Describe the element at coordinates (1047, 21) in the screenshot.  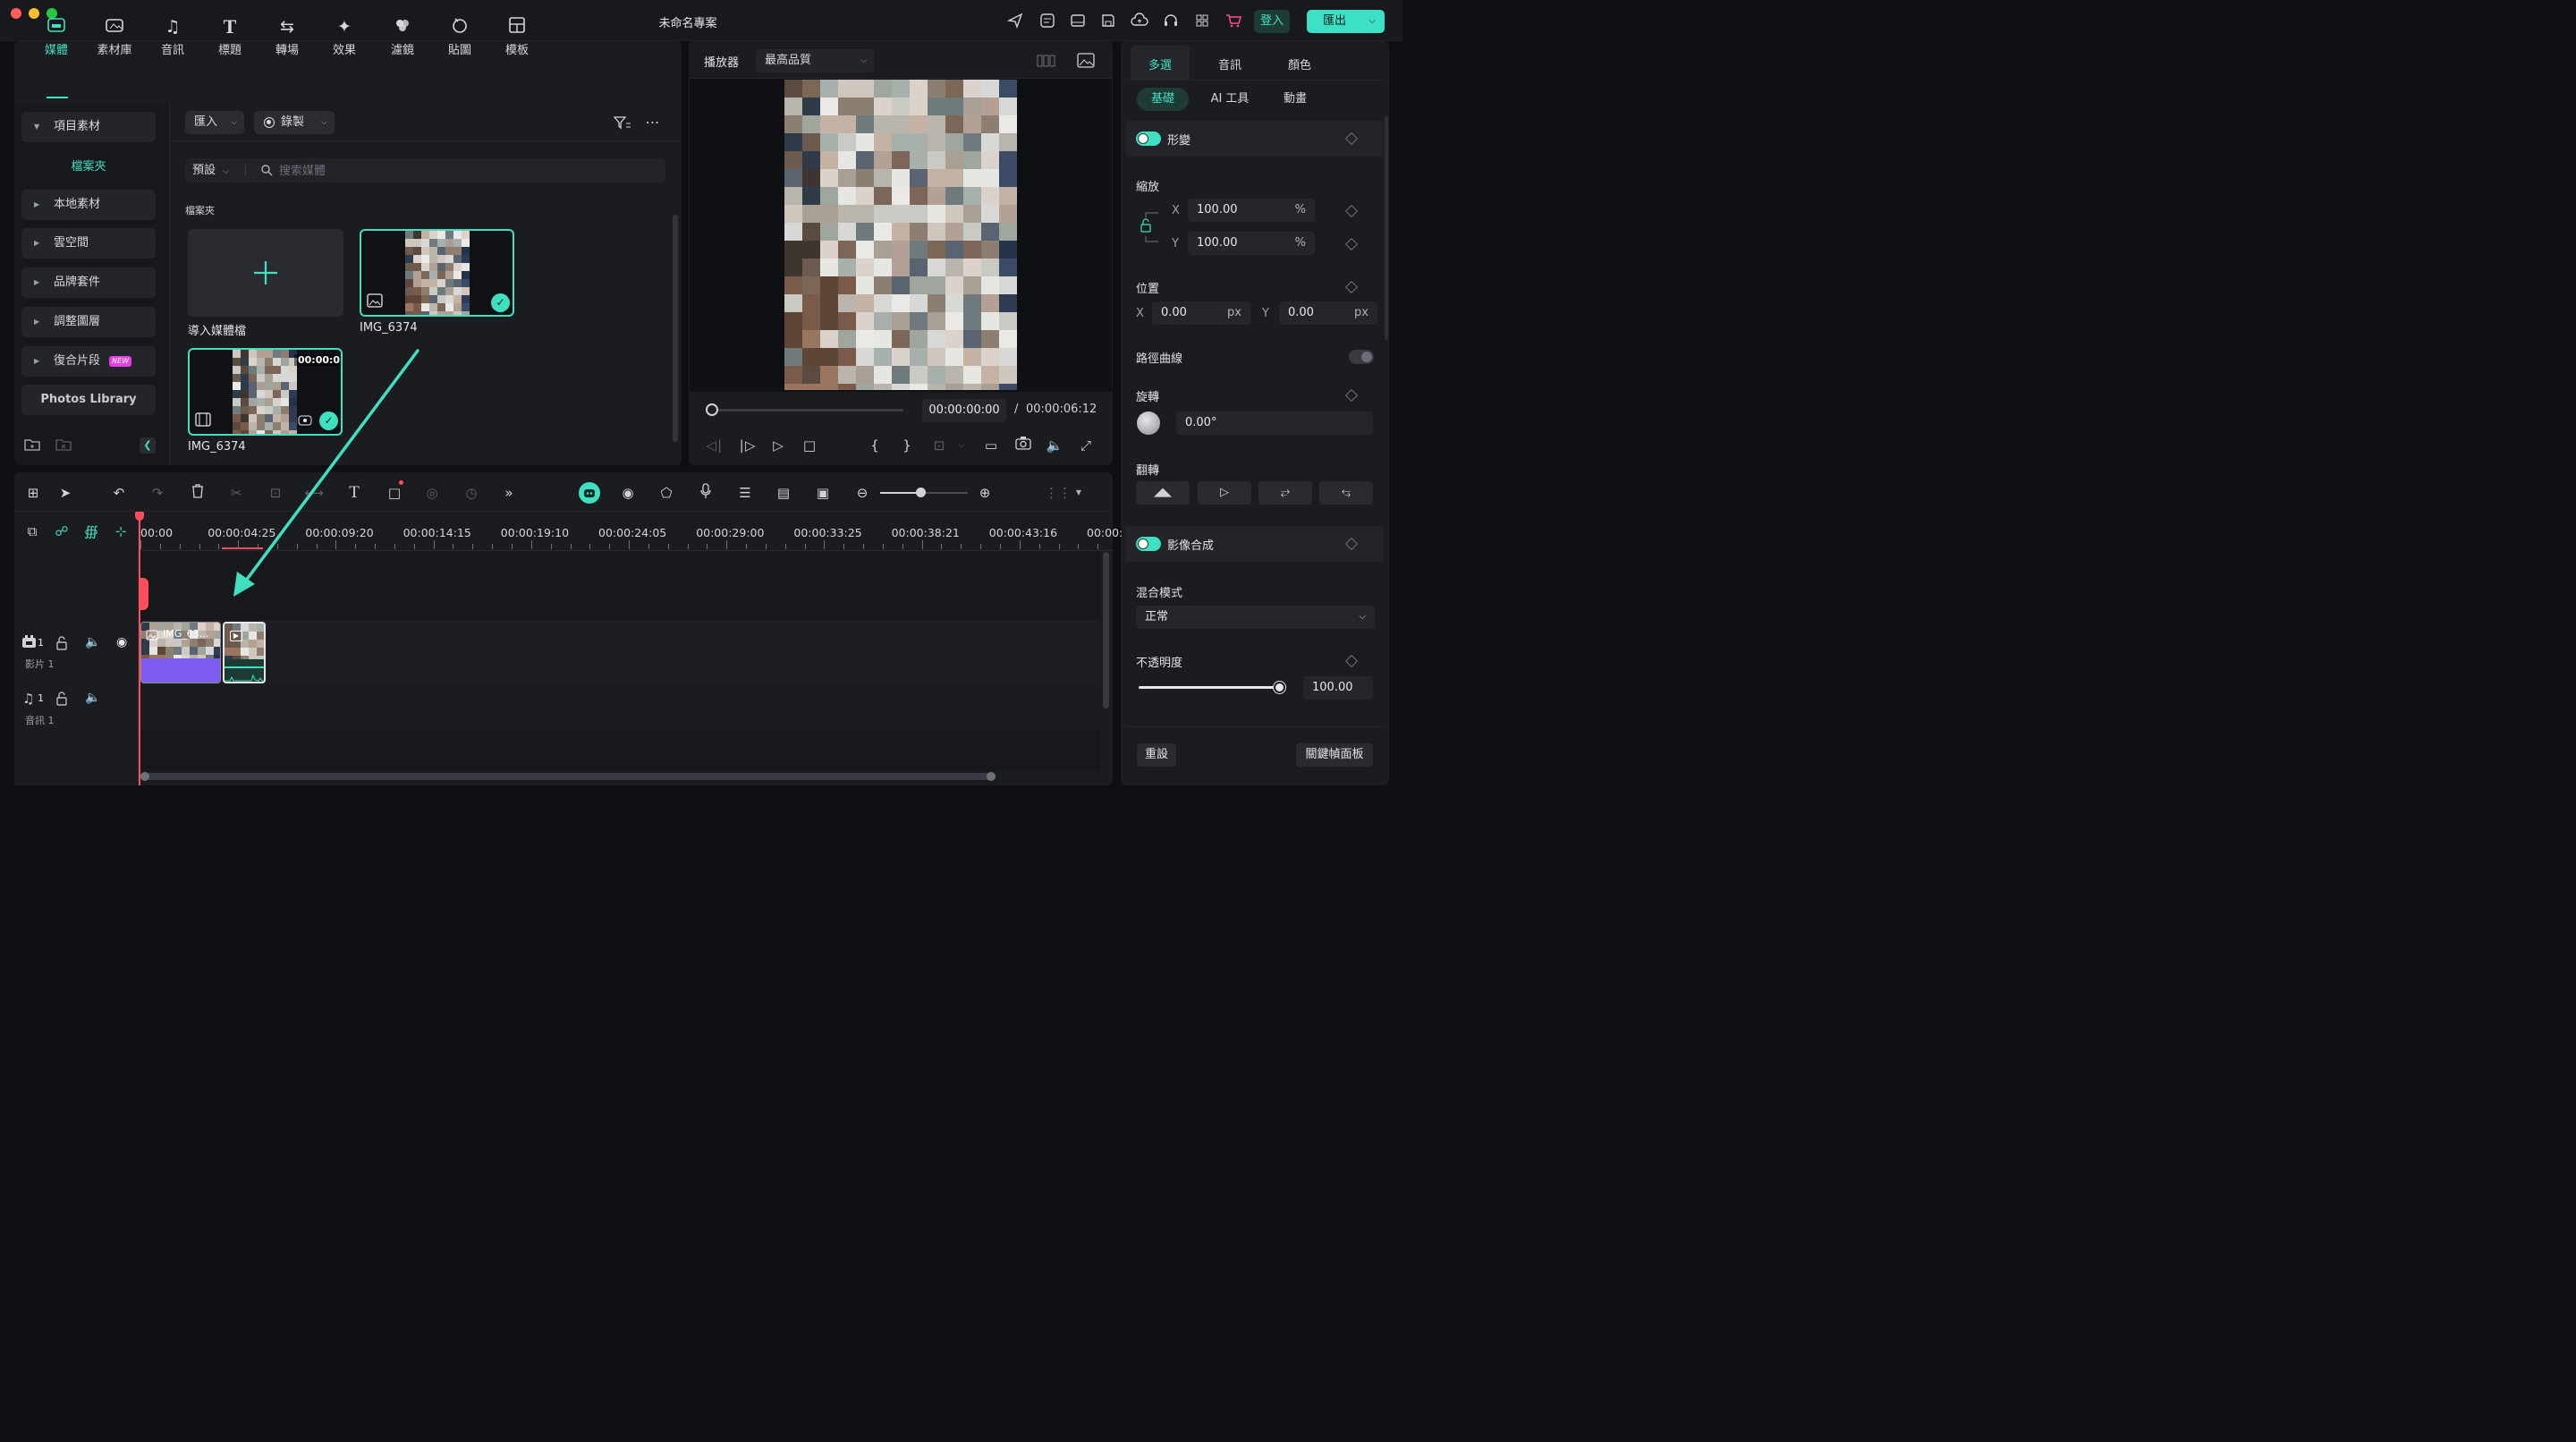
I see `notes-icon` at that location.